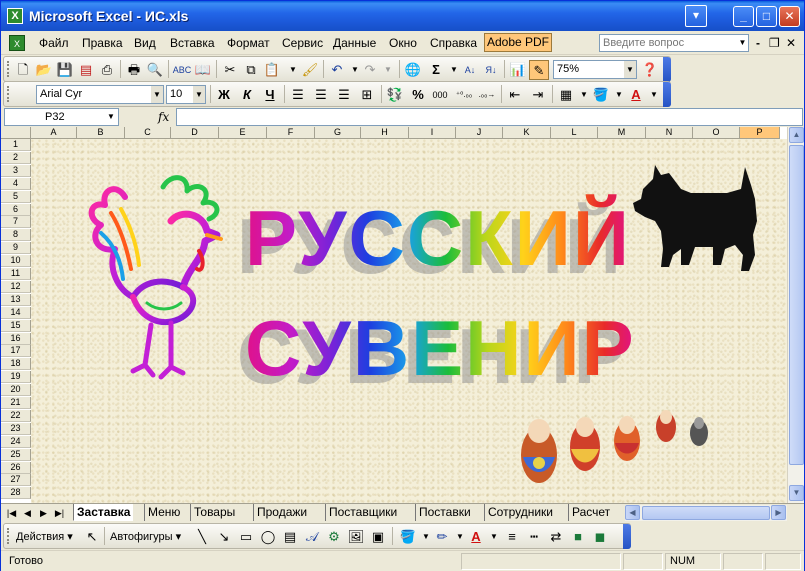 The width and height of the screenshot is (805, 571). Describe the element at coordinates (16, 170) in the screenshot. I see `row-header: 3` at that location.